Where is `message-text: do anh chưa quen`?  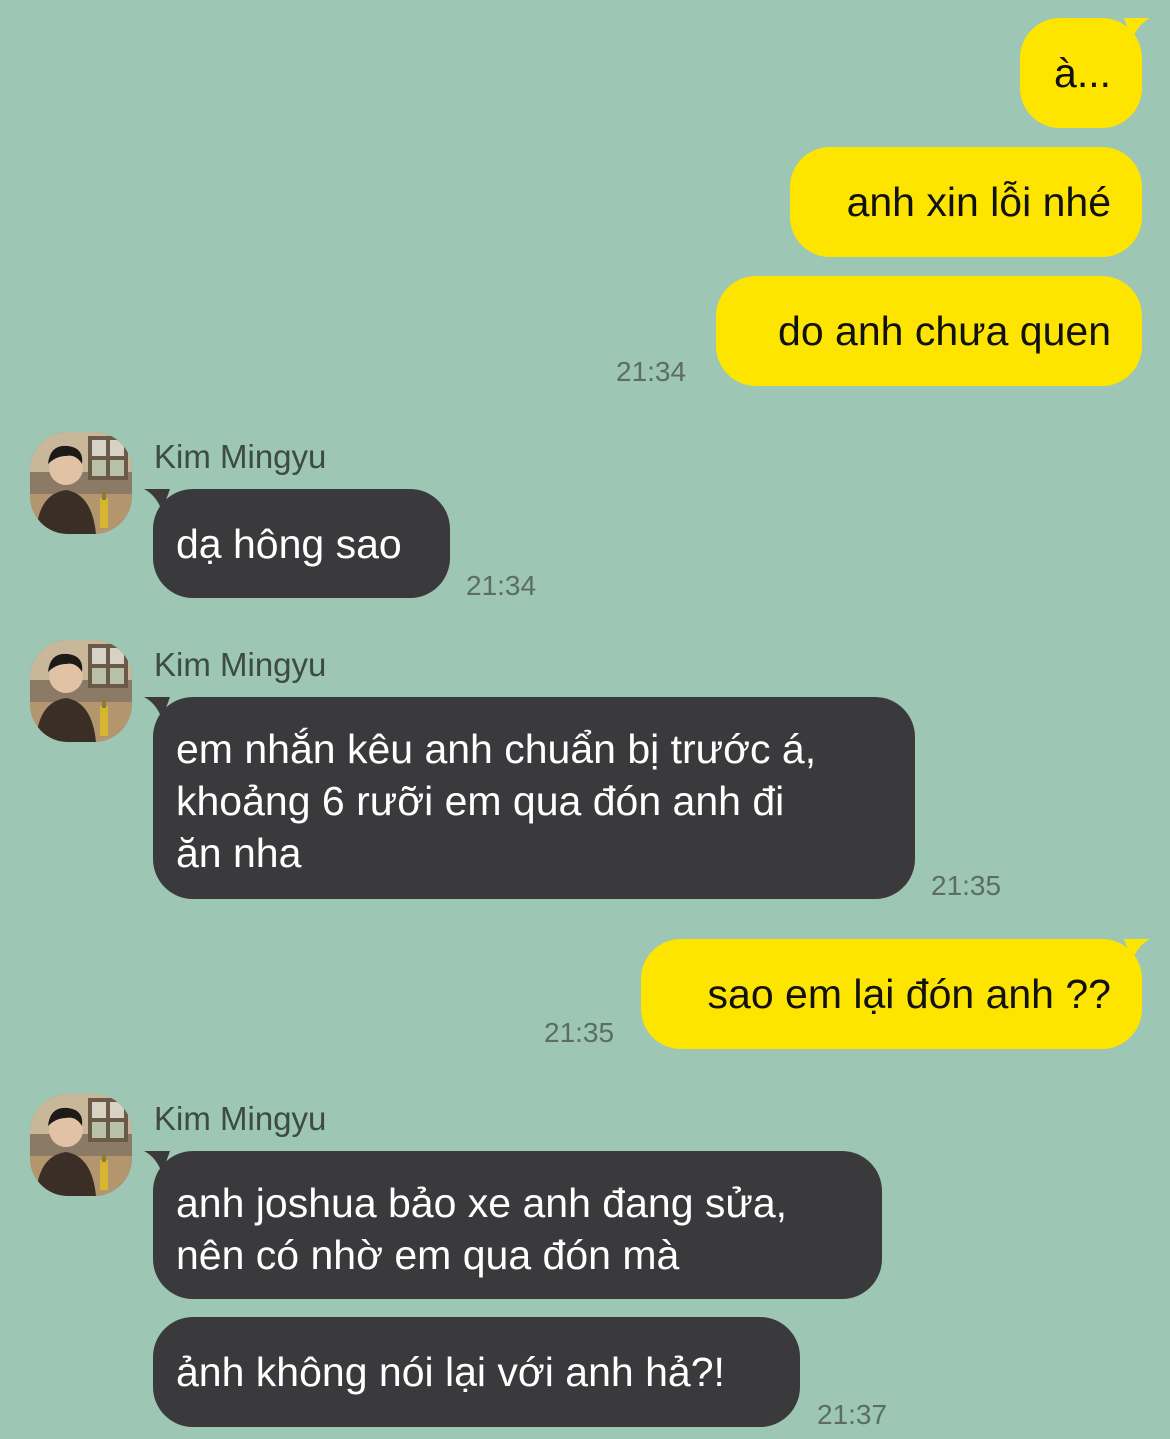 message-text: do anh chưa quen is located at coordinates (944, 331).